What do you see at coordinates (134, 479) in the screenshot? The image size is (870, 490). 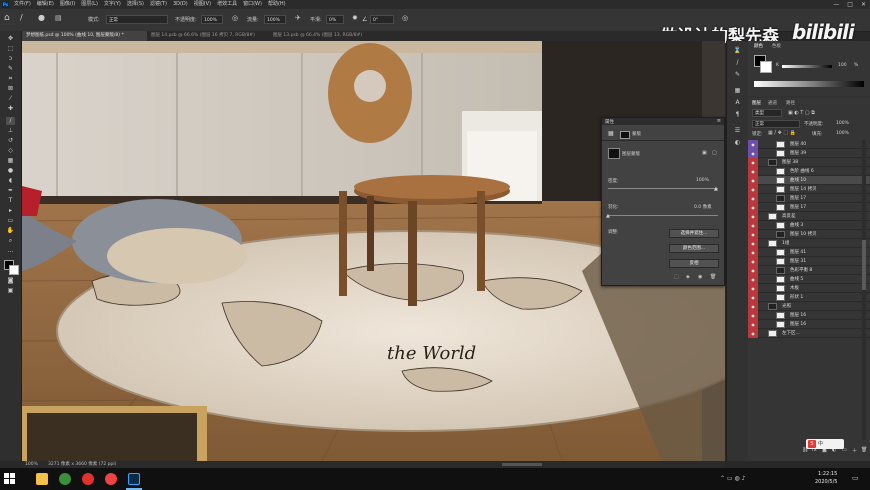 I see `photoshop-taskbar-icon` at bounding box center [134, 479].